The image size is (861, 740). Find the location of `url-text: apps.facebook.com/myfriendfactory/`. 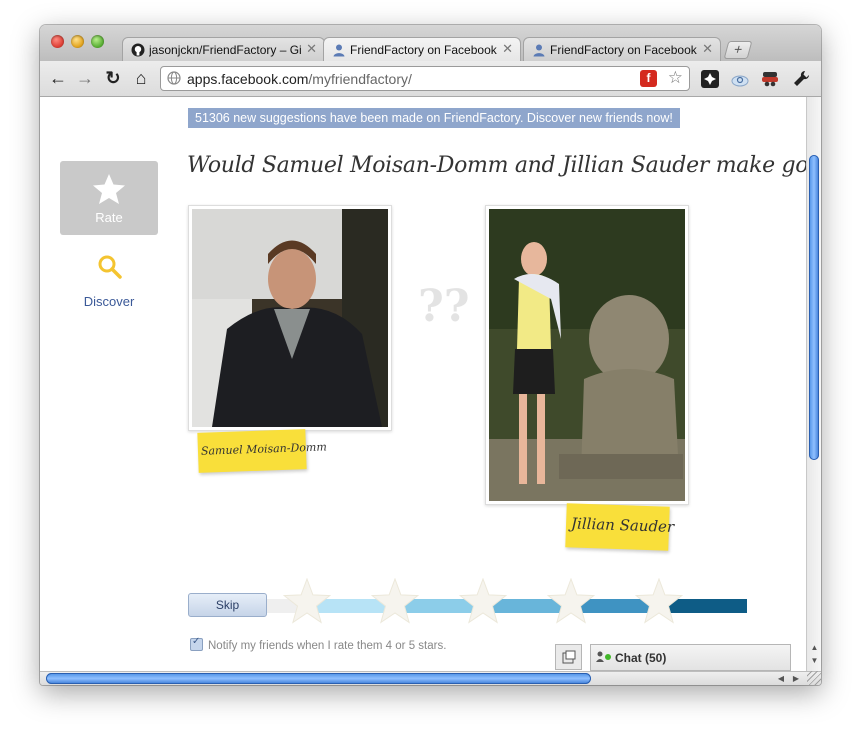

url-text: apps.facebook.com/myfriendfactory/ is located at coordinates (299, 79).